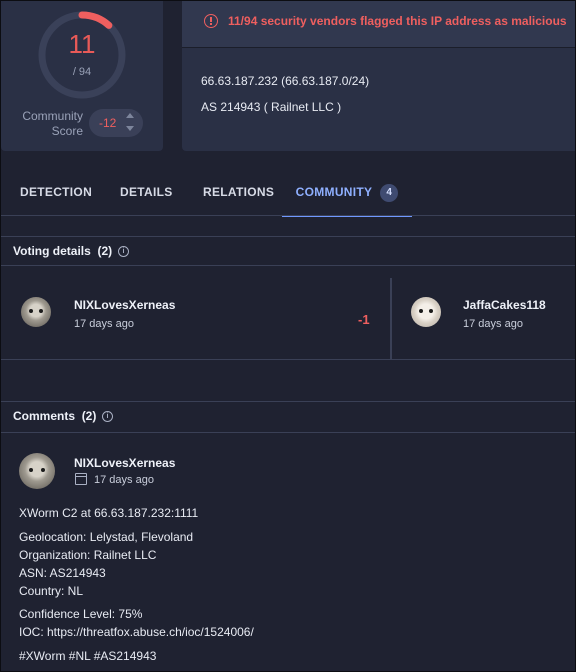  What do you see at coordinates (271, 107) in the screenshot?
I see `as-number: AS 214943 ( Railnet LLC )` at bounding box center [271, 107].